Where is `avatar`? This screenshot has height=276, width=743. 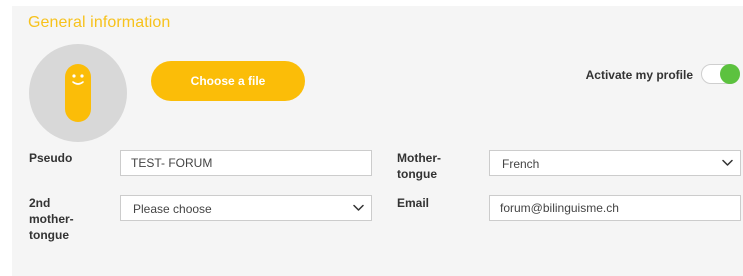
avatar is located at coordinates (78, 93).